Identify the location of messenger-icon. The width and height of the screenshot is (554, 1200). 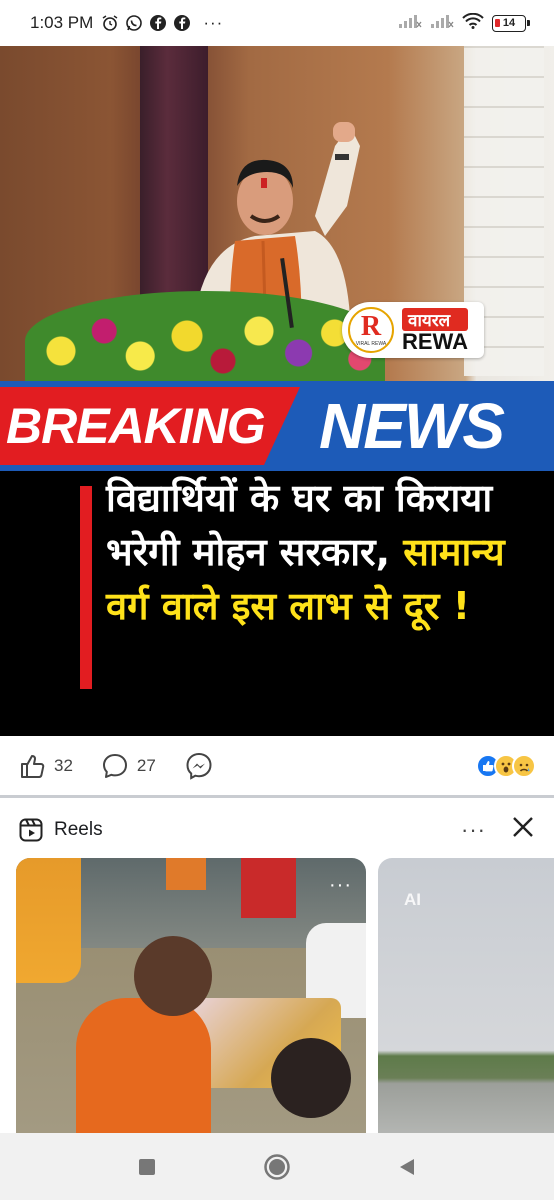
(199, 766).